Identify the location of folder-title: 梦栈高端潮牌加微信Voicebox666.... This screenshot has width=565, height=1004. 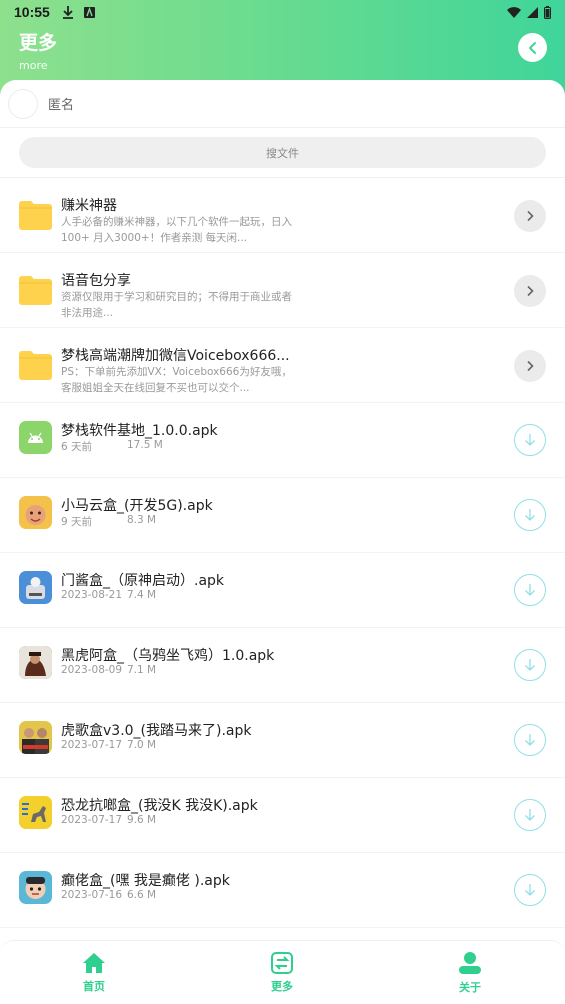
(175, 356).